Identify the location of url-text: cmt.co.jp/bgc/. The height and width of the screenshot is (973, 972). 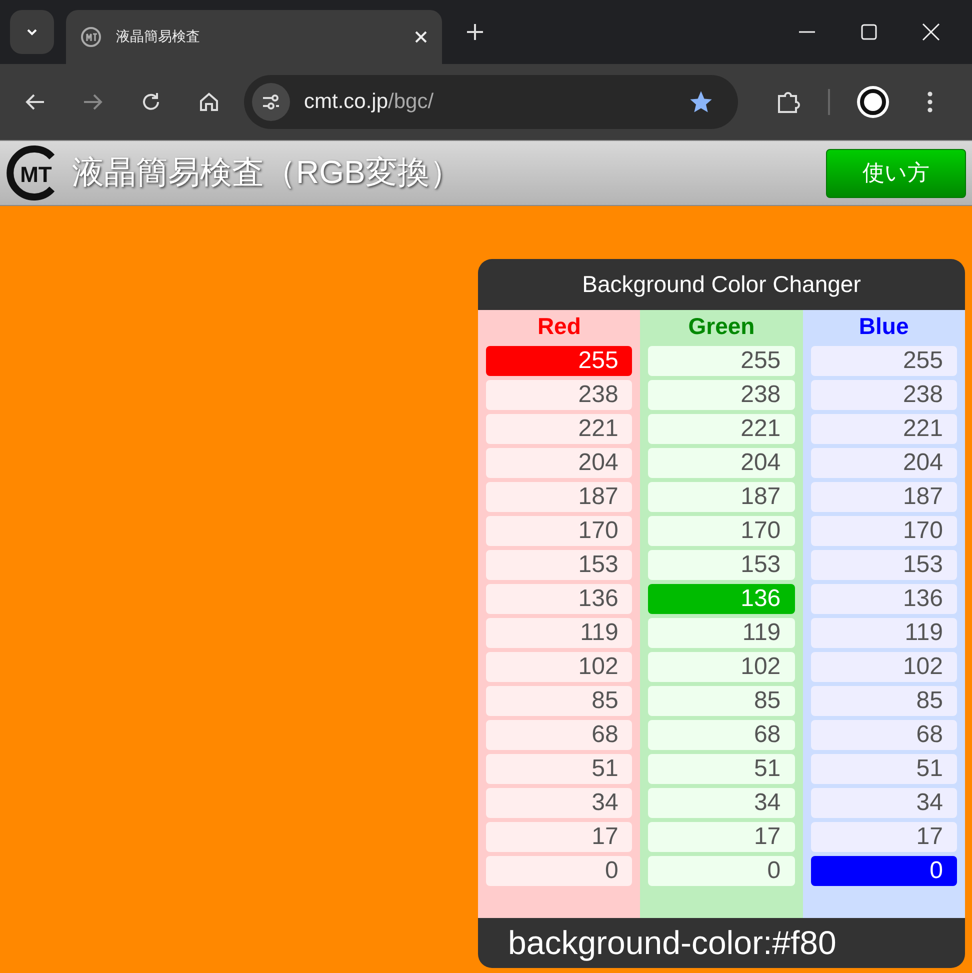
(369, 102).